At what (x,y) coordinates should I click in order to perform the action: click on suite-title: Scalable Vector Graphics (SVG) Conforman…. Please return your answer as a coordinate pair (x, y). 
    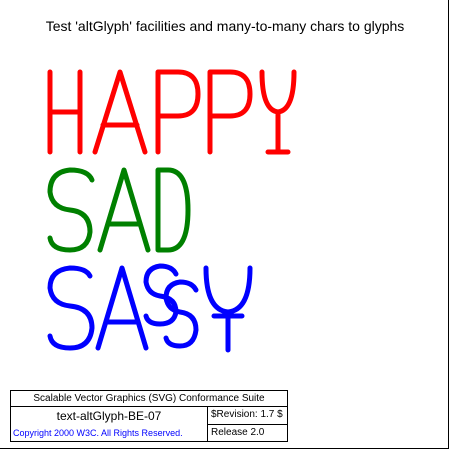
    Looking at the image, I should click on (149, 398).